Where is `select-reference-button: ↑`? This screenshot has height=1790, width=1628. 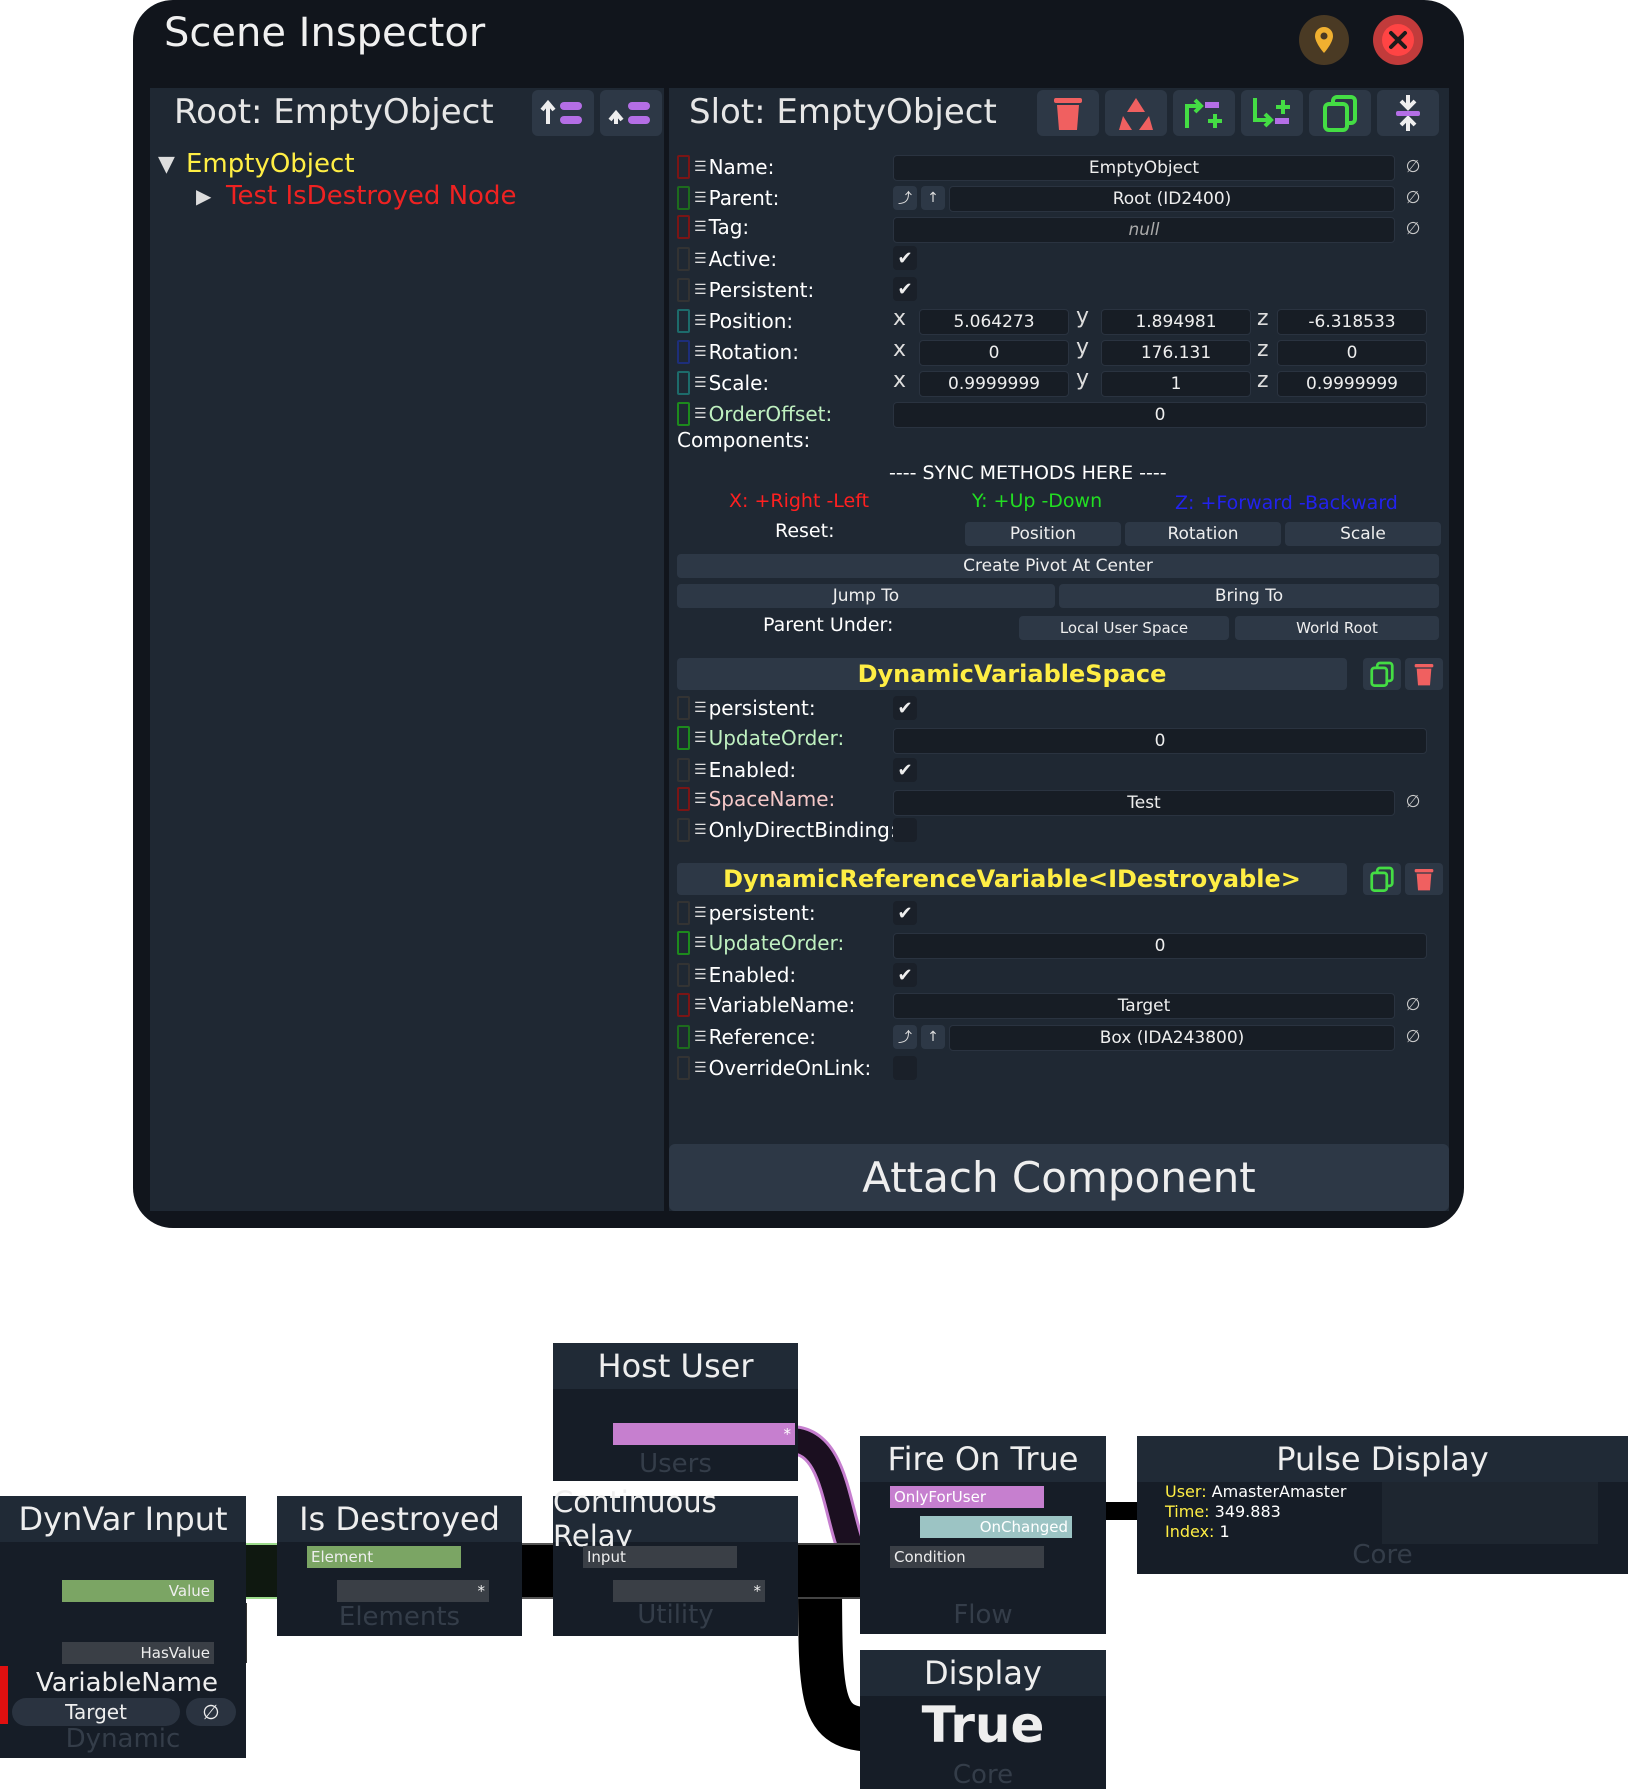 select-reference-button: ↑ is located at coordinates (933, 1037).